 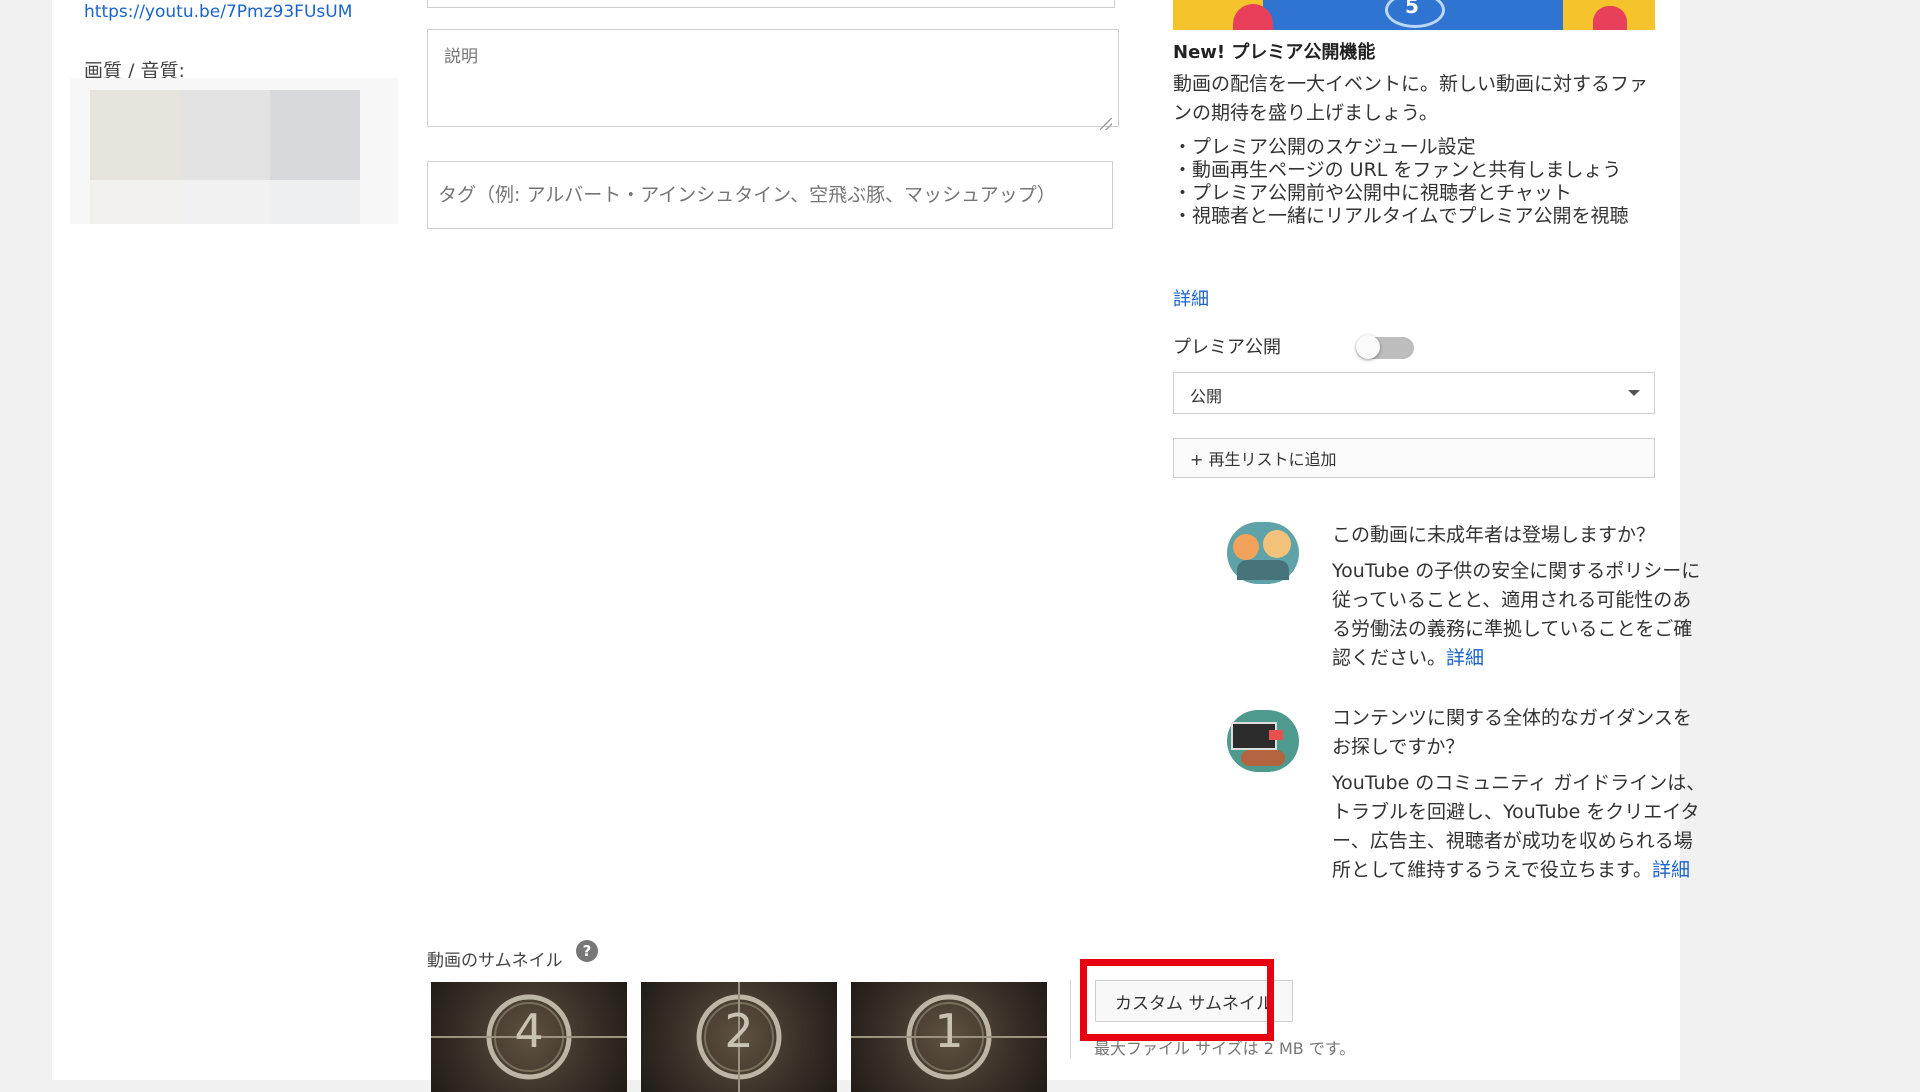 I want to click on visibility-select: 公開, so click(x=1414, y=393).